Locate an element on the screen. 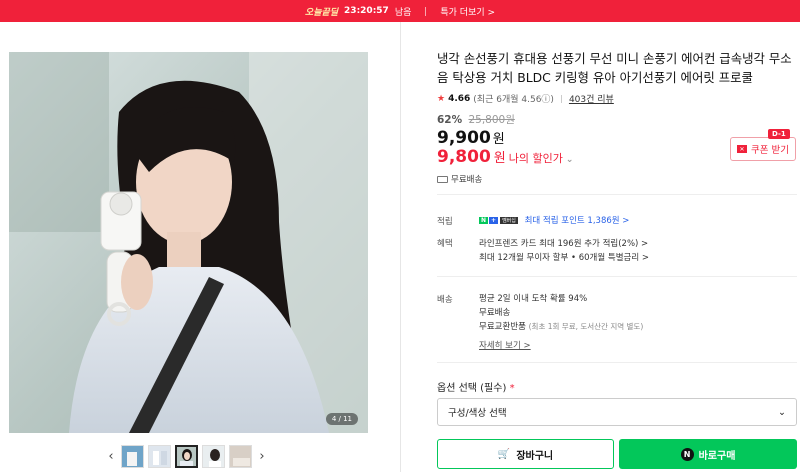  buy-label: 바로구매 is located at coordinates (717, 456).